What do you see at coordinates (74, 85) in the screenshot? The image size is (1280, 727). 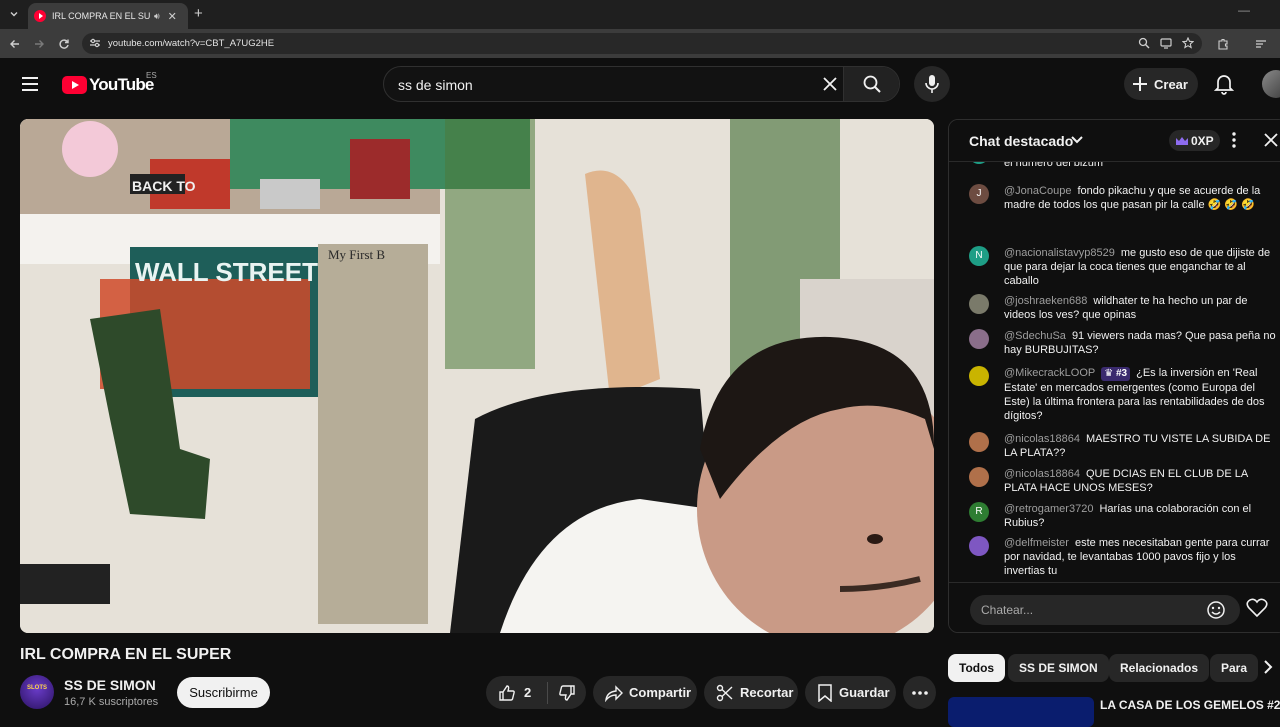 I see `youtube-play-icon` at bounding box center [74, 85].